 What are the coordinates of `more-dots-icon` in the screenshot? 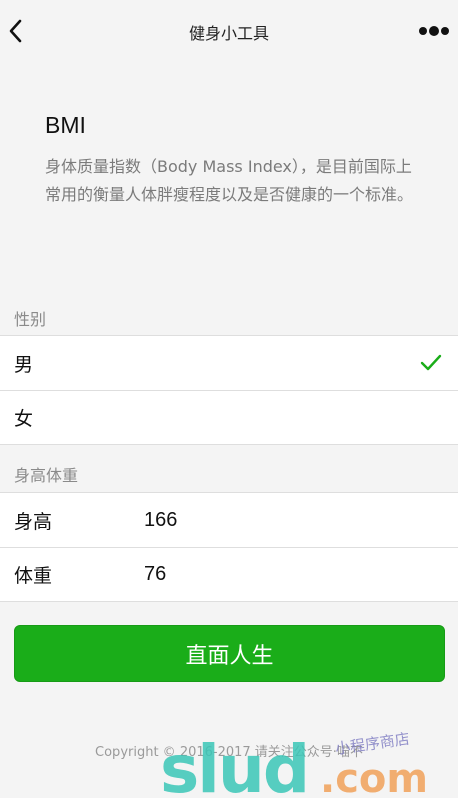 It's located at (434, 31).